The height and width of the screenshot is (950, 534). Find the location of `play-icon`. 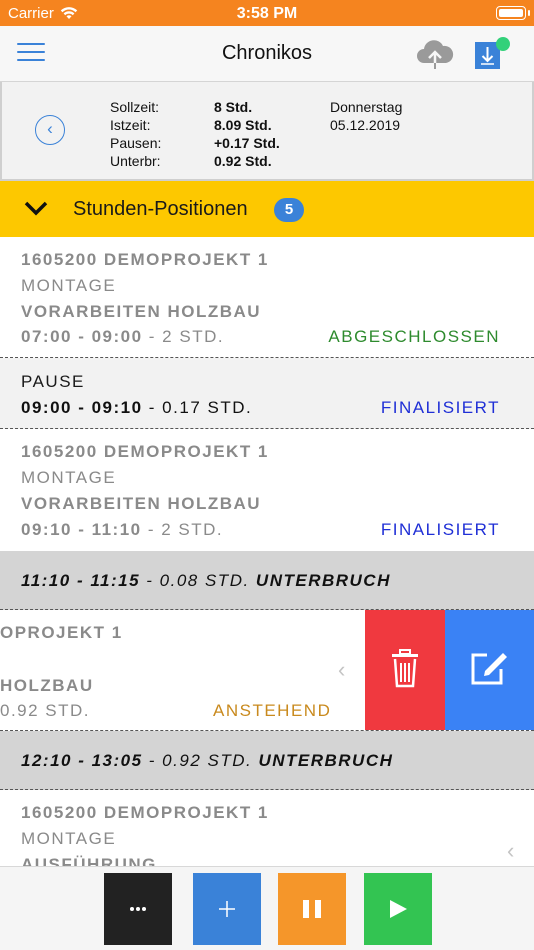

play-icon is located at coordinates (398, 909).